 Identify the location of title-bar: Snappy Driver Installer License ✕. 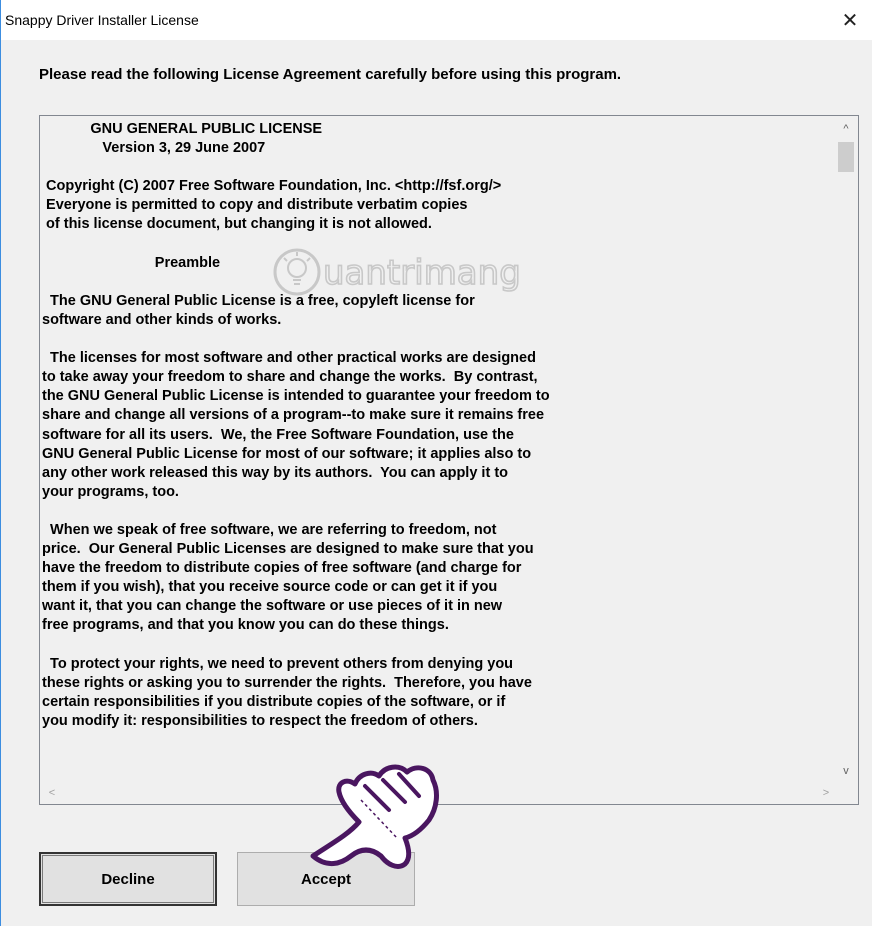
(436, 20).